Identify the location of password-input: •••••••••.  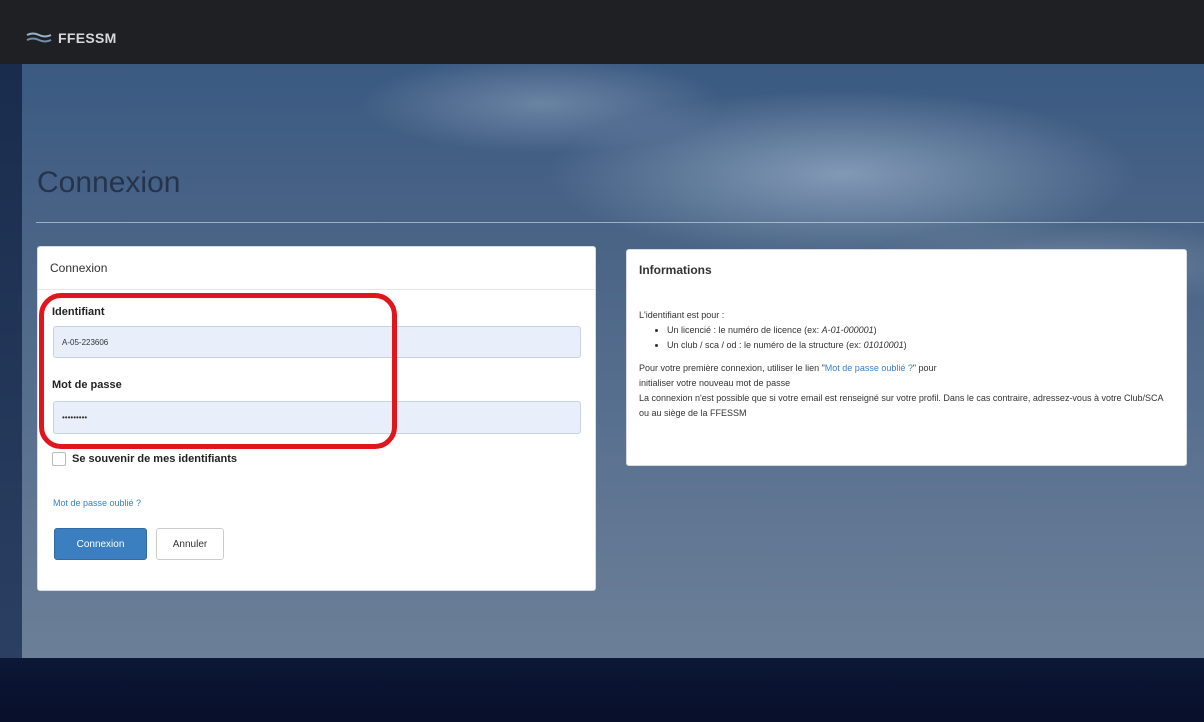
(317, 417).